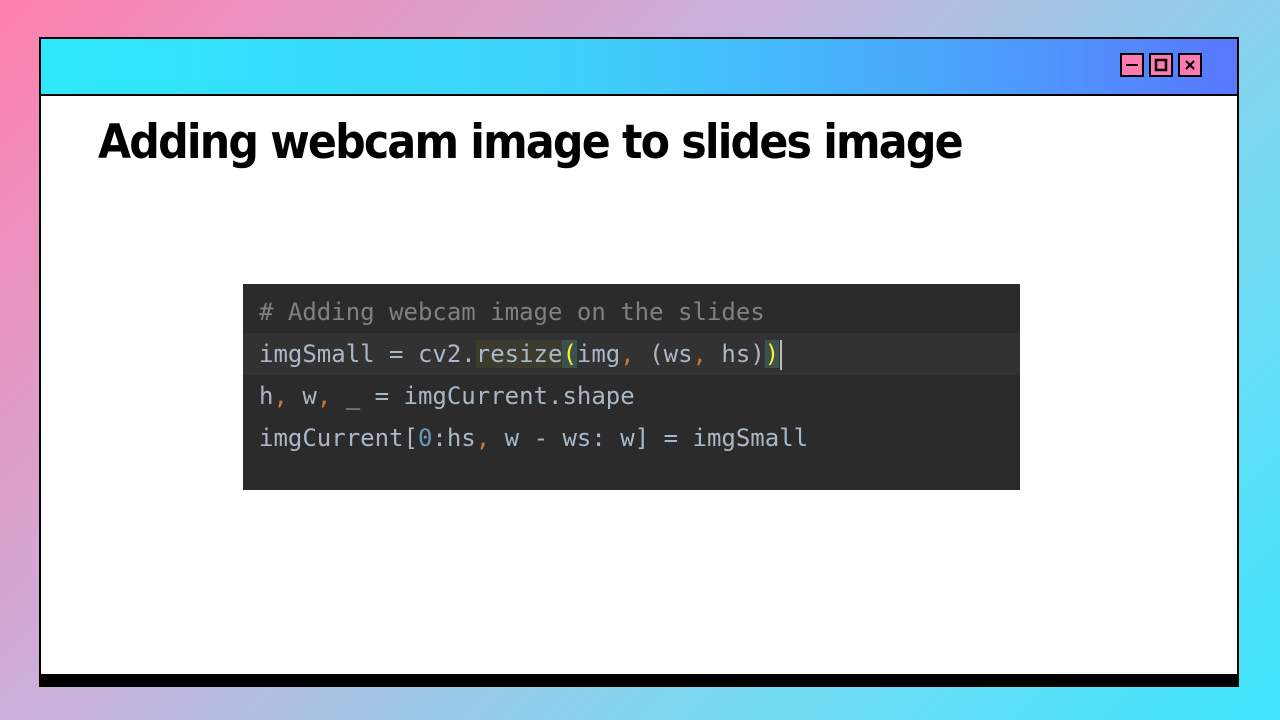 This screenshot has width=1280, height=720. What do you see at coordinates (639, 67) in the screenshot?
I see `title-bar` at bounding box center [639, 67].